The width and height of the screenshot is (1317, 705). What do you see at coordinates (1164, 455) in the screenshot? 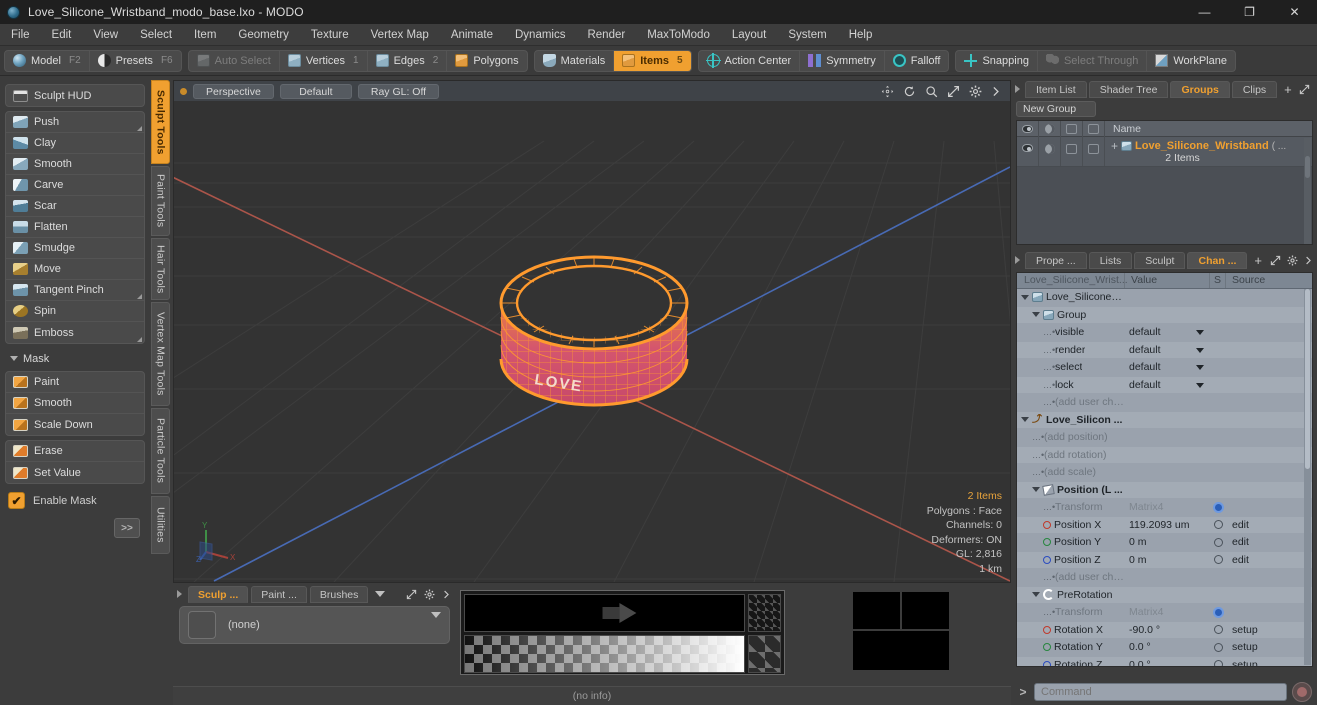
I see `channel-row: …• (add rotation)` at bounding box center [1164, 455].